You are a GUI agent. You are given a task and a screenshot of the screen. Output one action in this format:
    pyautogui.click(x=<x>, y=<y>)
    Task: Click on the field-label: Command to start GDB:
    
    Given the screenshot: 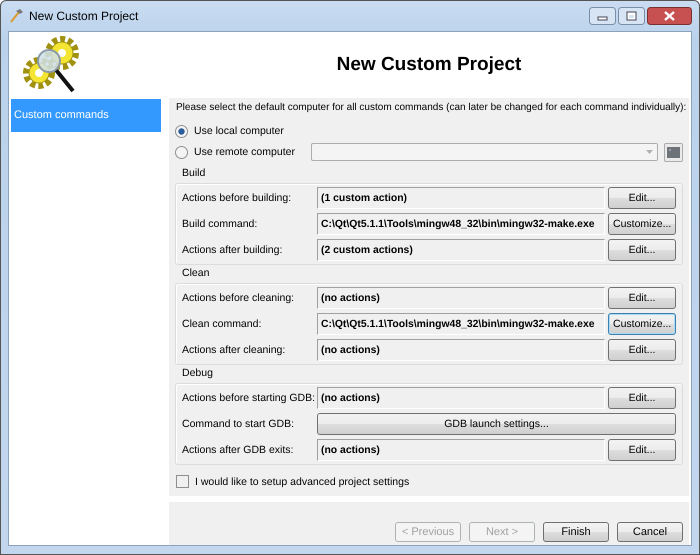 What is the action you would take?
    pyautogui.click(x=239, y=424)
    